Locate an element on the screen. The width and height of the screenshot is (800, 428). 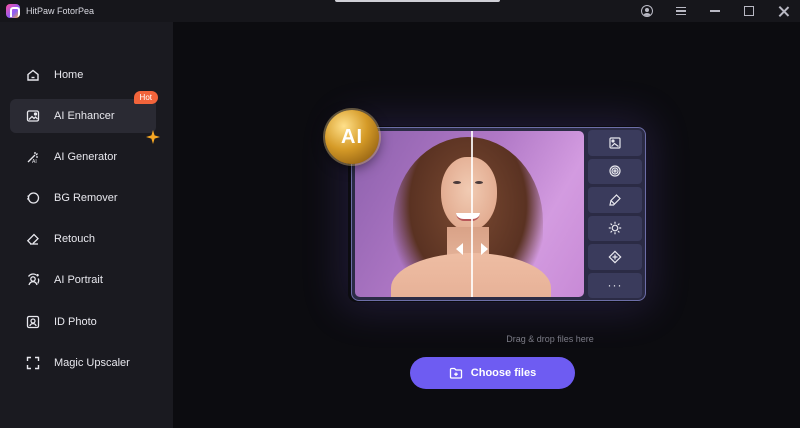
brightness-icon is located at coordinates (615, 228).